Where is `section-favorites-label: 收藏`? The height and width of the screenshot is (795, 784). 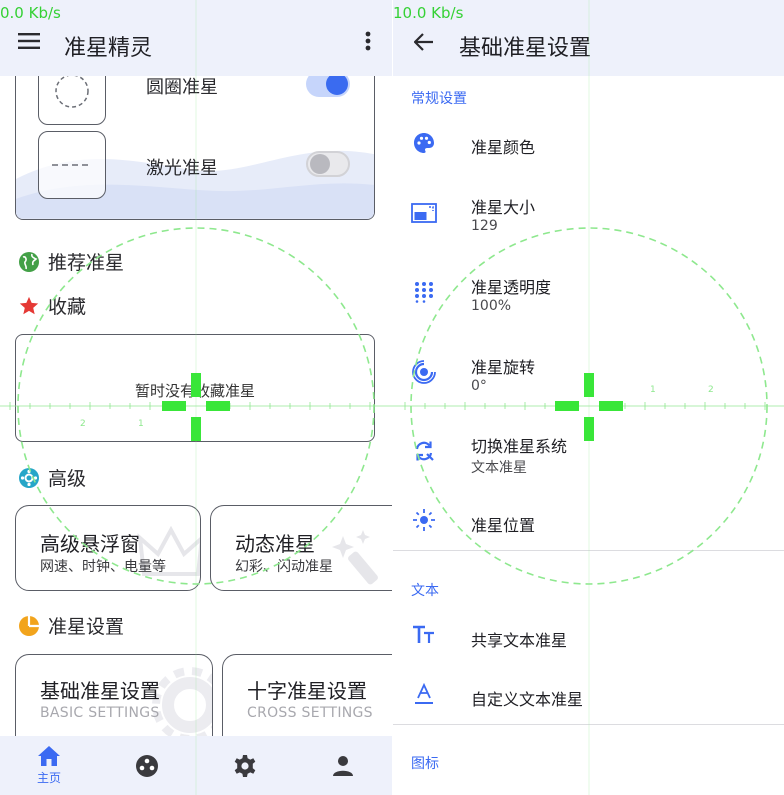 section-favorites-label: 收藏 is located at coordinates (67, 307).